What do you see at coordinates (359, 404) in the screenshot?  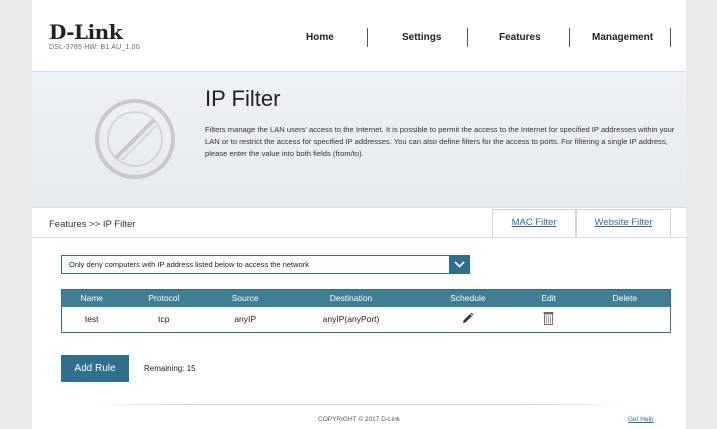 I see `footer-divider` at bounding box center [359, 404].